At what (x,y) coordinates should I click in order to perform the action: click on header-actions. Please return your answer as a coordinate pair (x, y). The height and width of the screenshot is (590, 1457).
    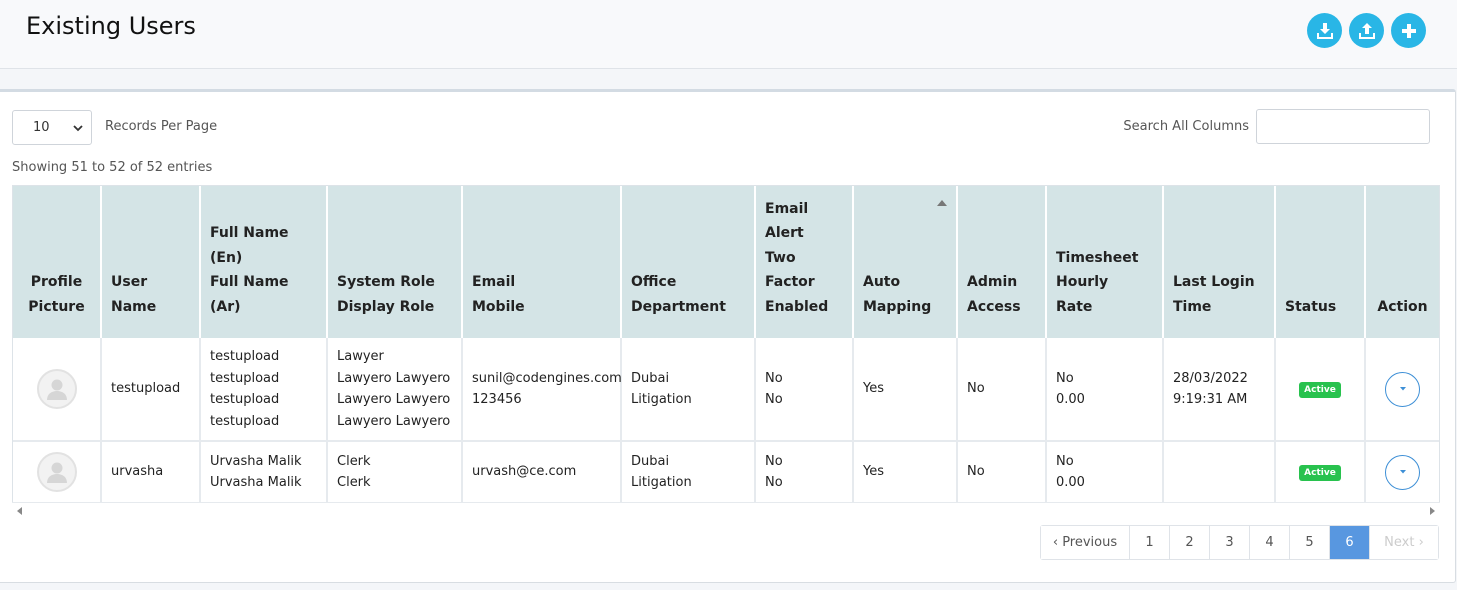
    Looking at the image, I should click on (1366, 30).